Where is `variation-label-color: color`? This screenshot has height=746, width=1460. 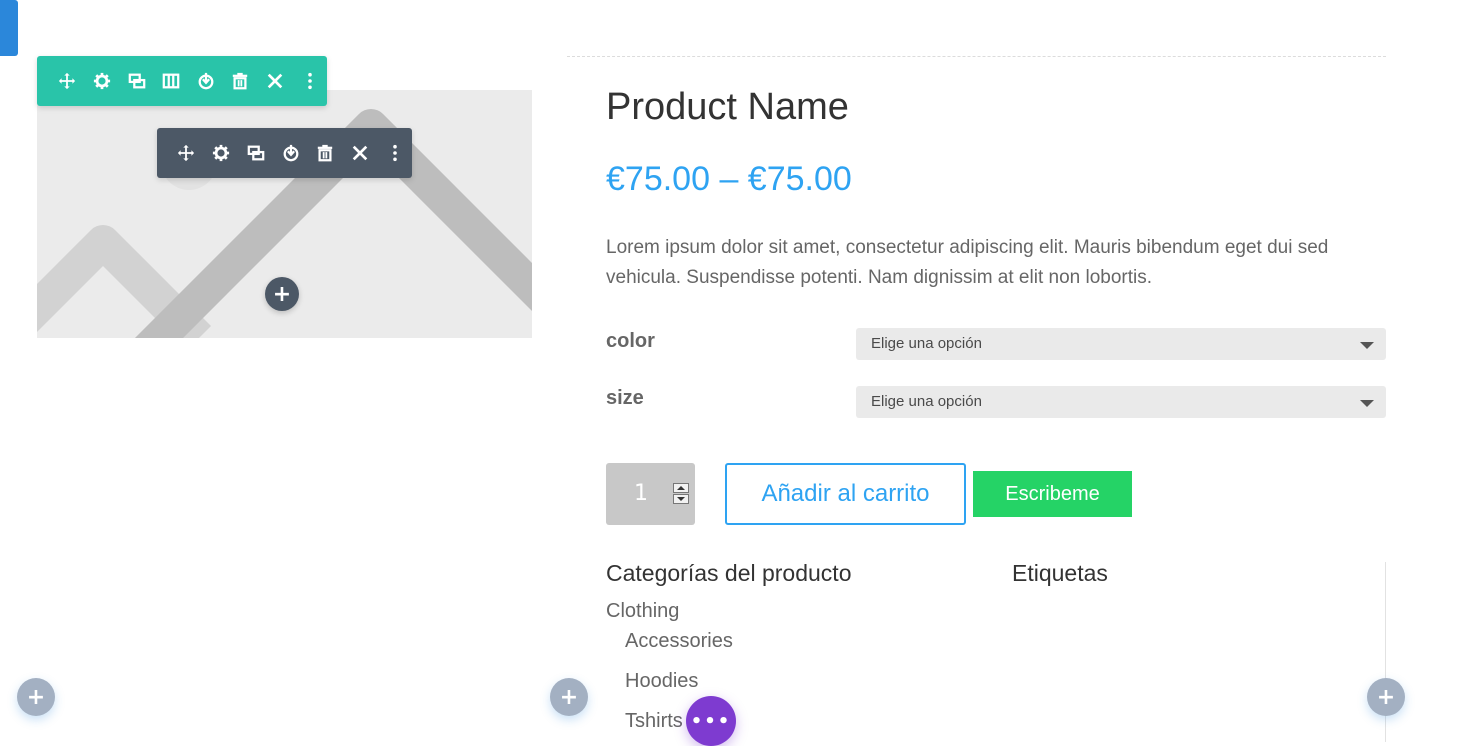 variation-label-color: color is located at coordinates (630, 341).